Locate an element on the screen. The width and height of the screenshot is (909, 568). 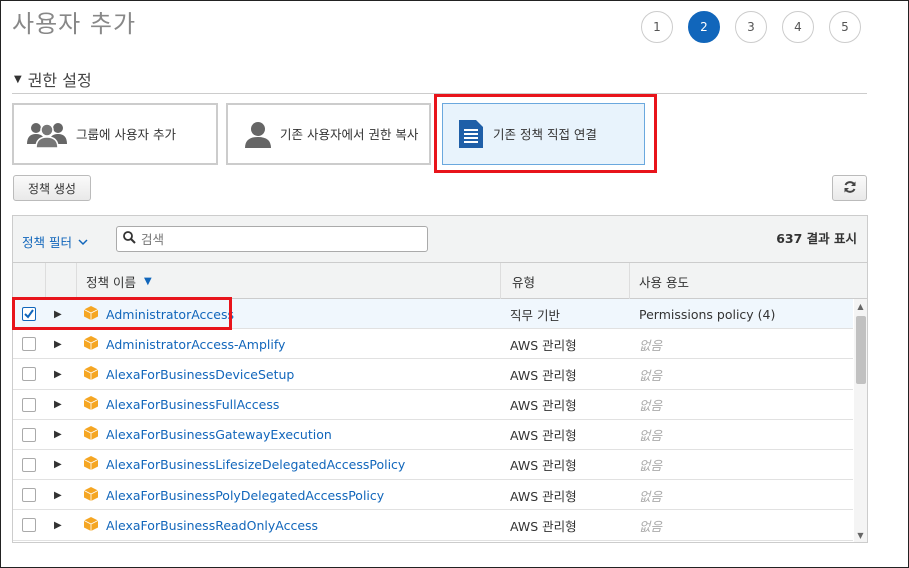
policy-name-link: AdministratorAccess is located at coordinates (170, 314).